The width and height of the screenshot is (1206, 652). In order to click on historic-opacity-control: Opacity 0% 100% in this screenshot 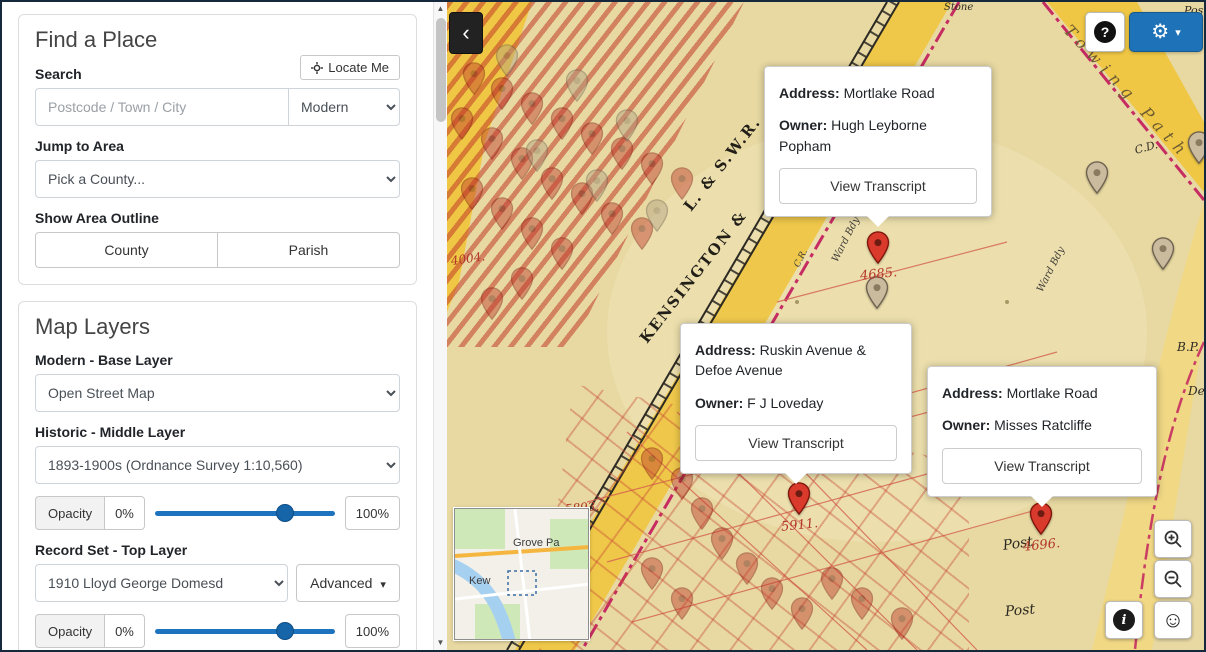, I will do `click(217, 513)`.